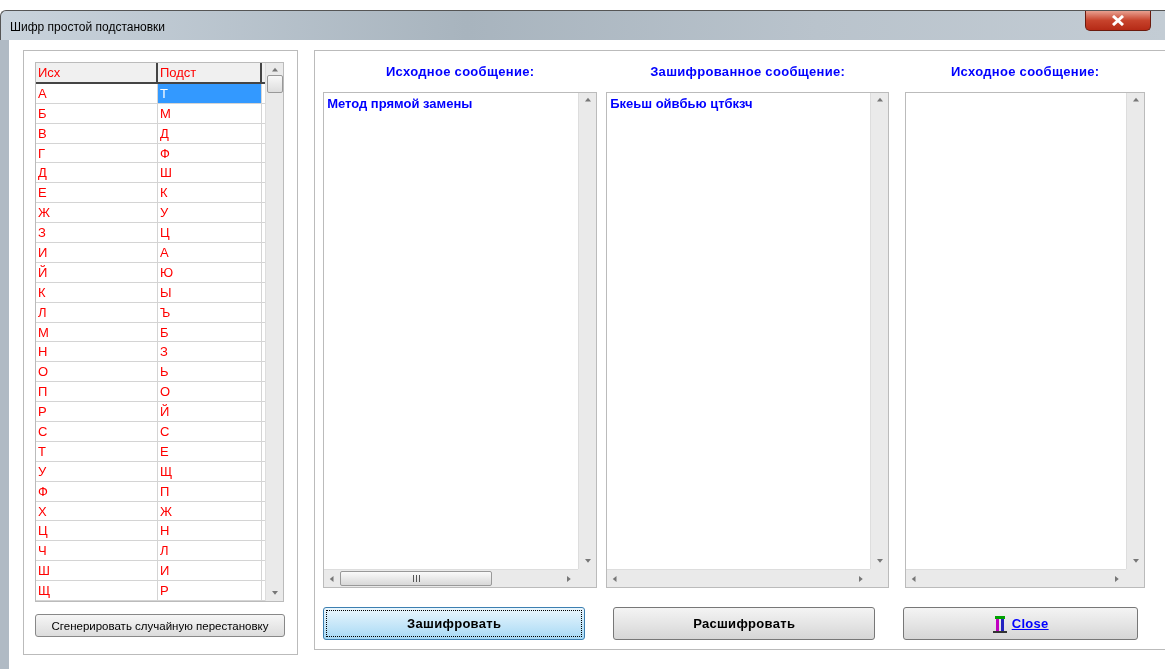 The width and height of the screenshot is (1165, 669). What do you see at coordinates (150, 133) in the screenshot?
I see `table-row: В Д` at bounding box center [150, 133].